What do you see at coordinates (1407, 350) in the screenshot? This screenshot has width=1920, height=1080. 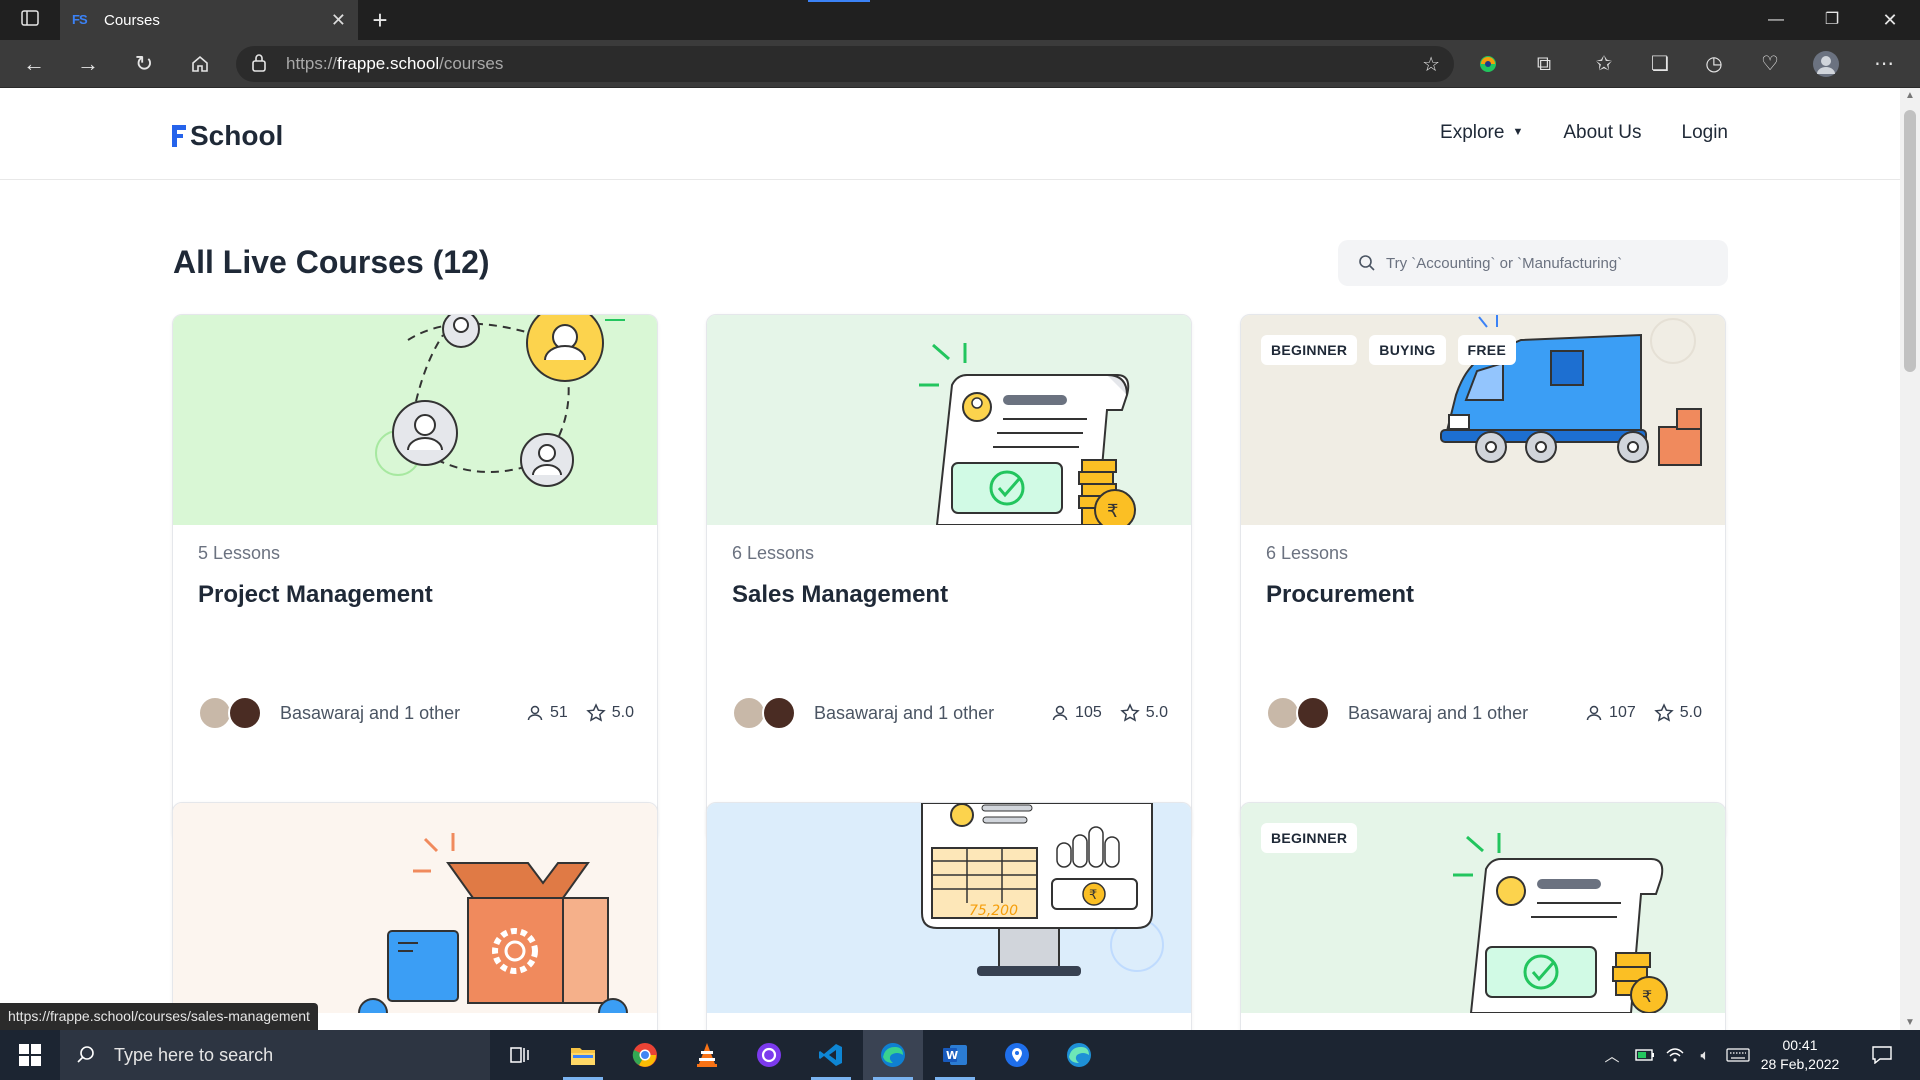 I see `tag-buying: BUYING` at bounding box center [1407, 350].